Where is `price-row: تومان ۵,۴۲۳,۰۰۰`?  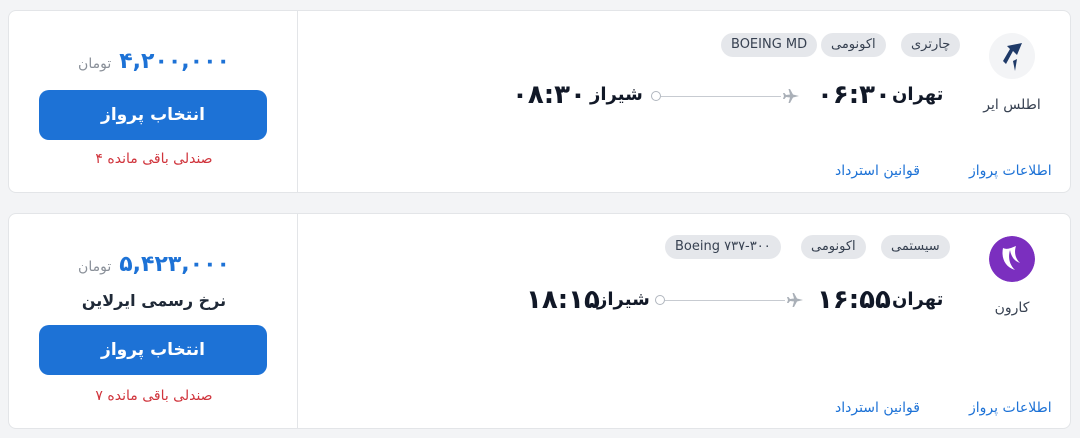
price-row: تومان ۵,۴۲۳,۰۰۰ is located at coordinates (154, 264).